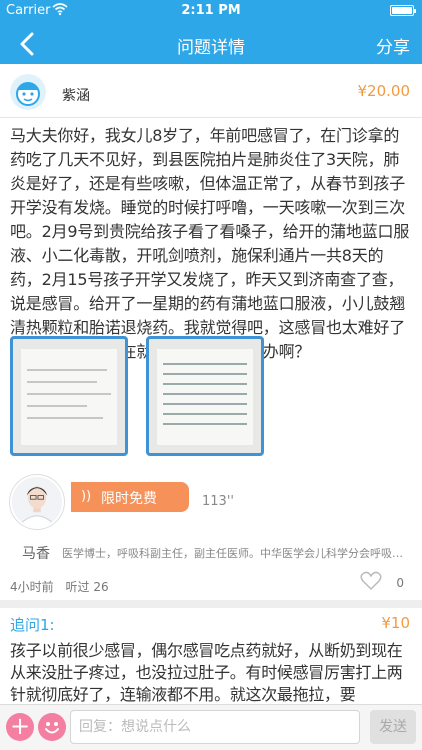 Image resolution: width=422 pixels, height=750 pixels. What do you see at coordinates (395, 623) in the screenshot?
I see `followup-price: ¥10` at bounding box center [395, 623].